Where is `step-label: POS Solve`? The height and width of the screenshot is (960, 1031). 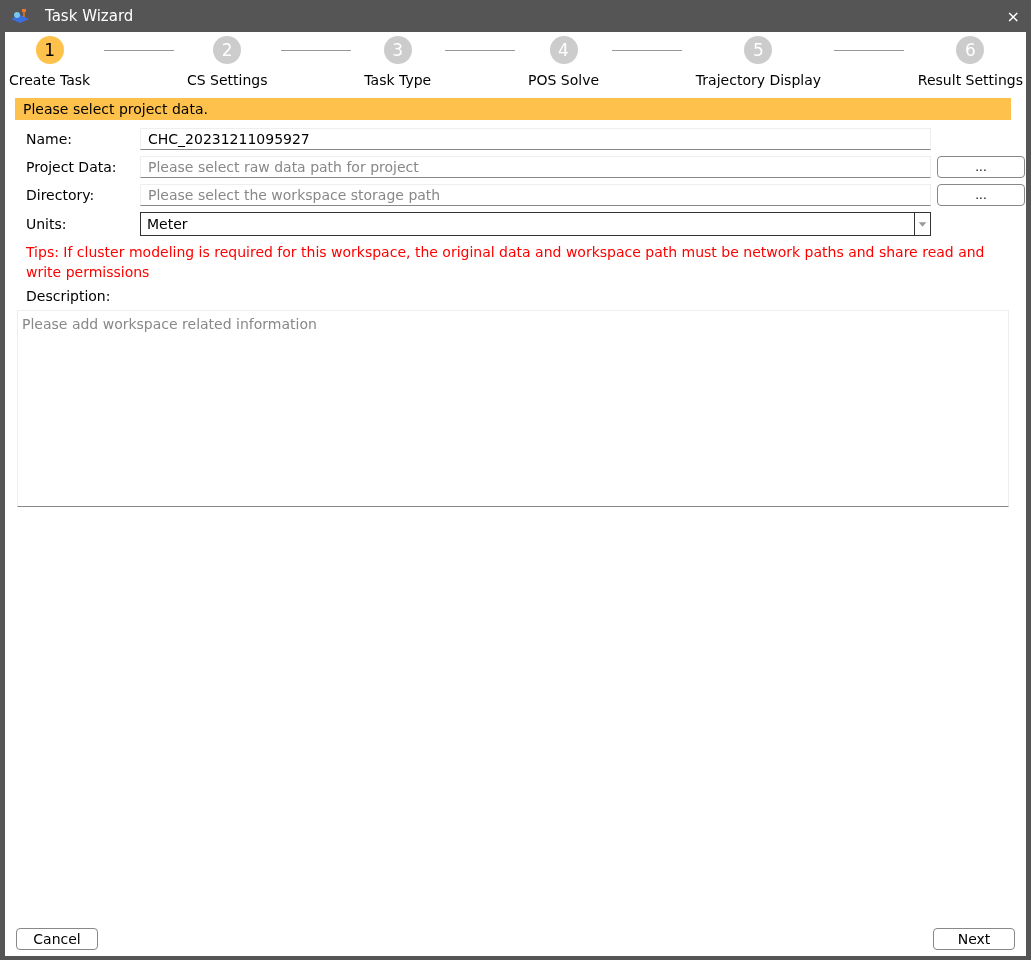 step-label: POS Solve is located at coordinates (564, 80).